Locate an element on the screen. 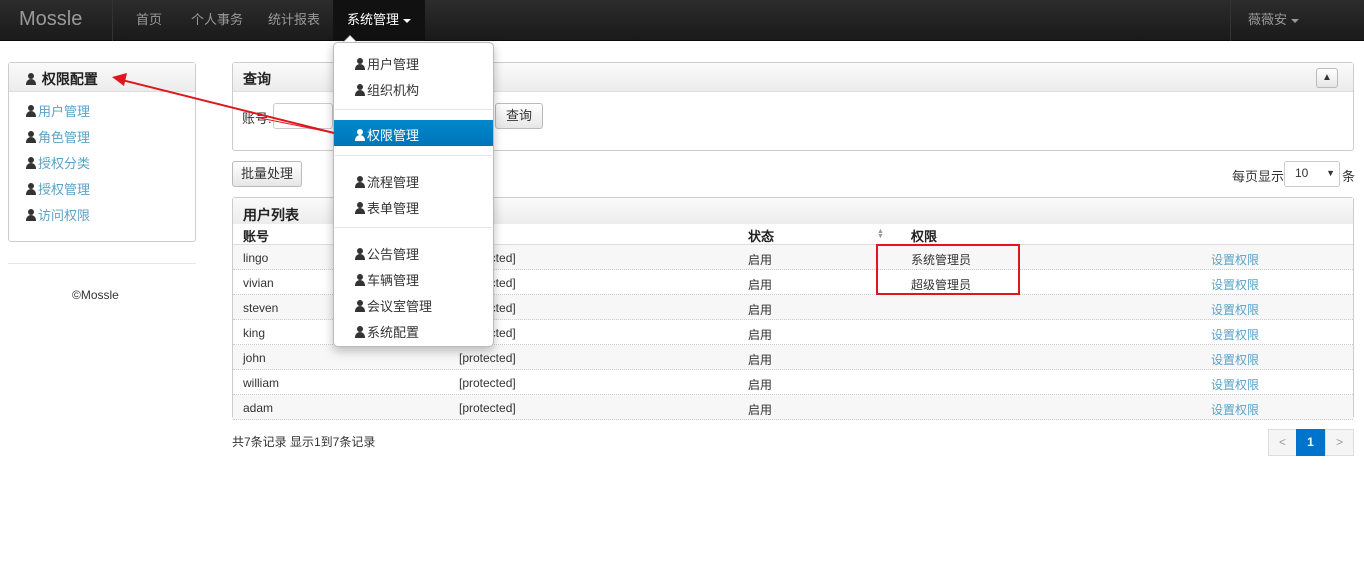  sidebar-panel: 权限配置 用户管理 角色管理 授权分类 授权管理 访问权限 is located at coordinates (102, 152).